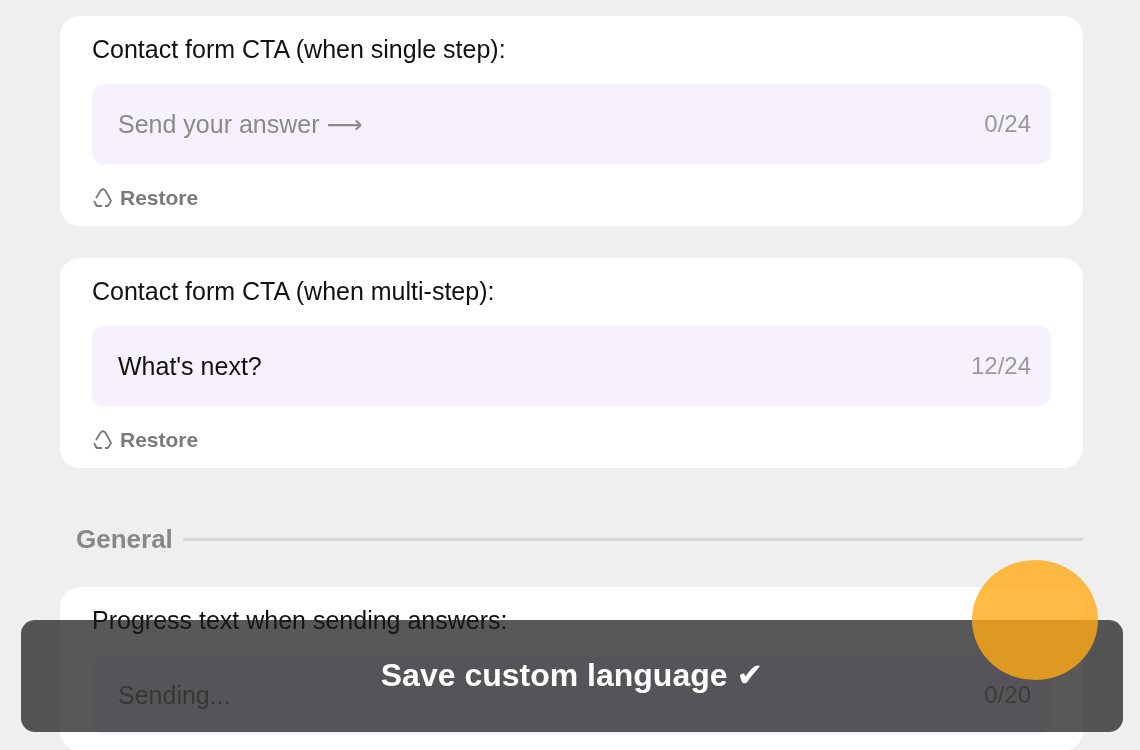 This screenshot has width=1140, height=750. I want to click on character-counter: 12/24, so click(1000, 366).